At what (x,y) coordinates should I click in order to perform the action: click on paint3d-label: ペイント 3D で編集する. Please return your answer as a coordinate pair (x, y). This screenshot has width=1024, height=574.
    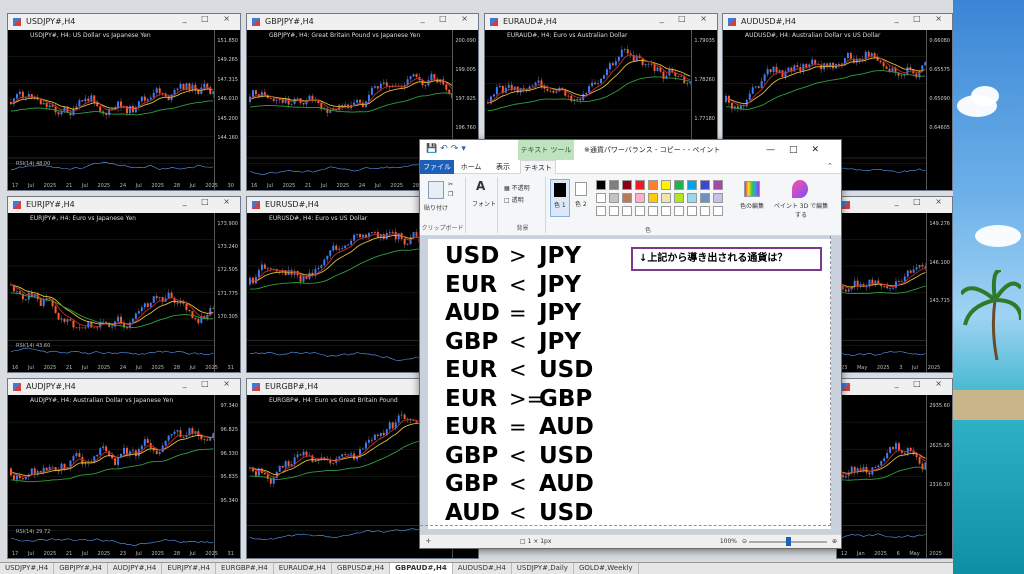
    Looking at the image, I should click on (801, 210).